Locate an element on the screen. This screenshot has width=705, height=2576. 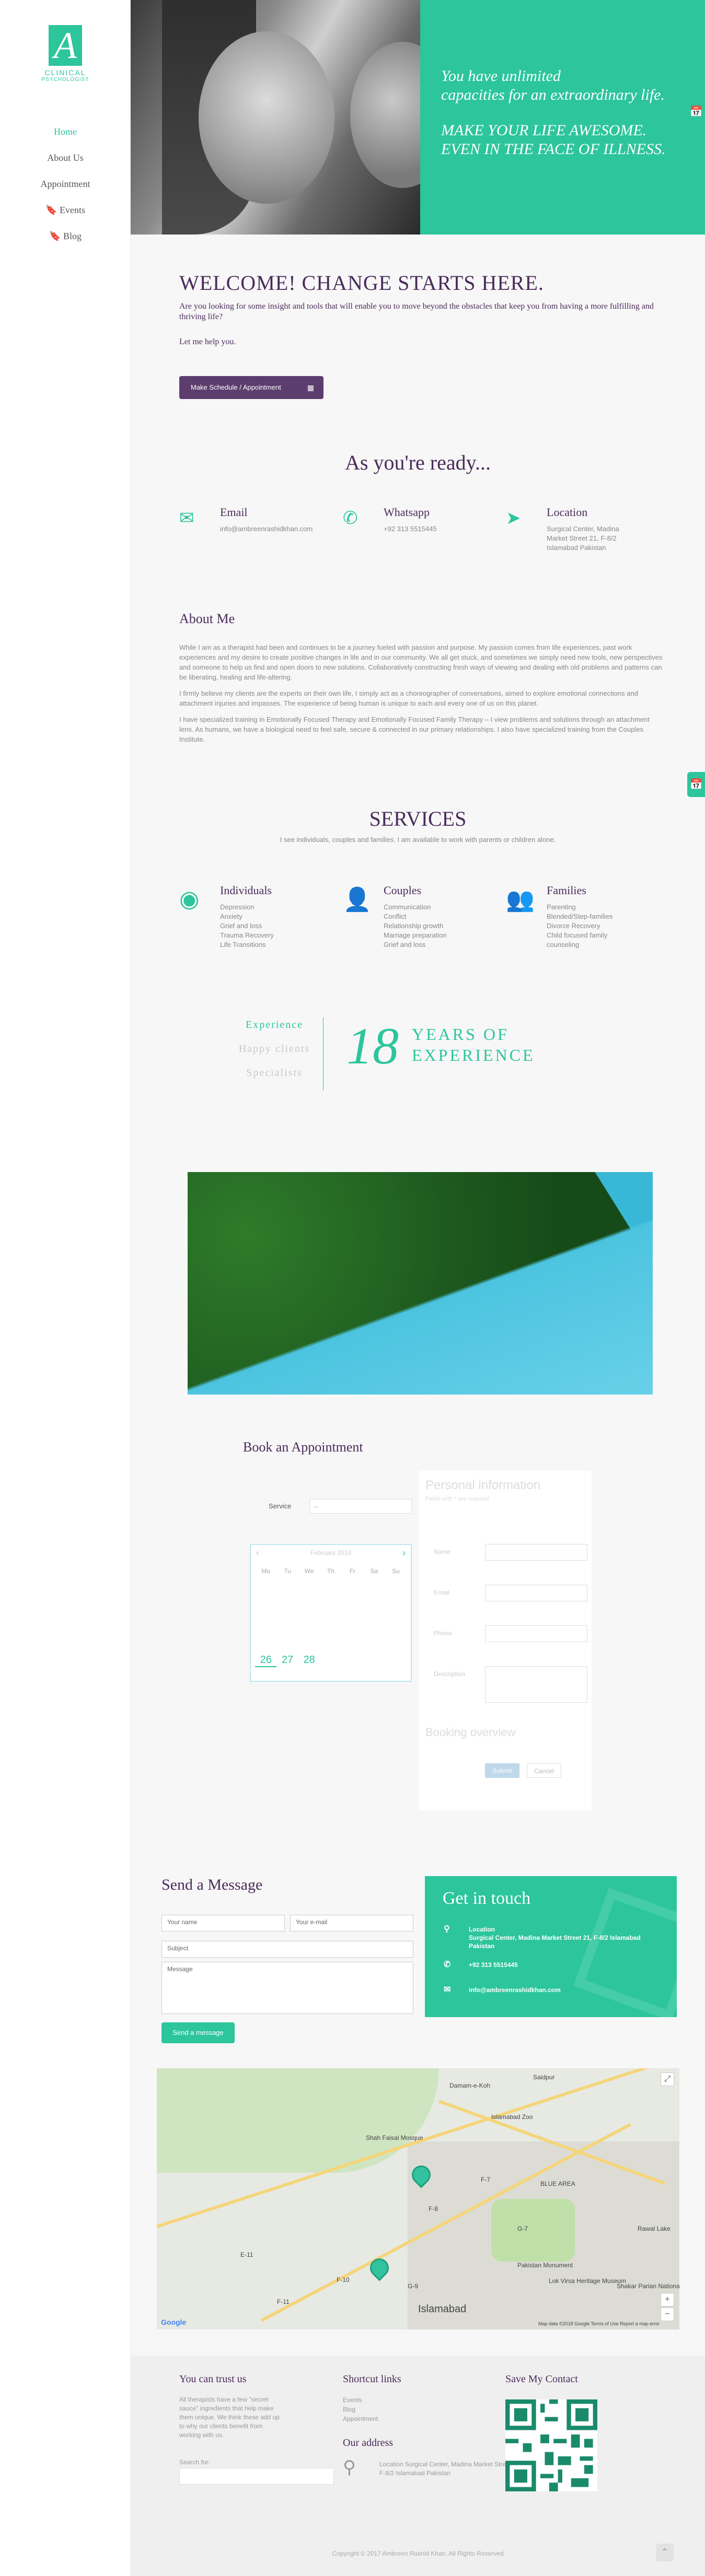
footer-link-events: Events is located at coordinates (360, 2400).